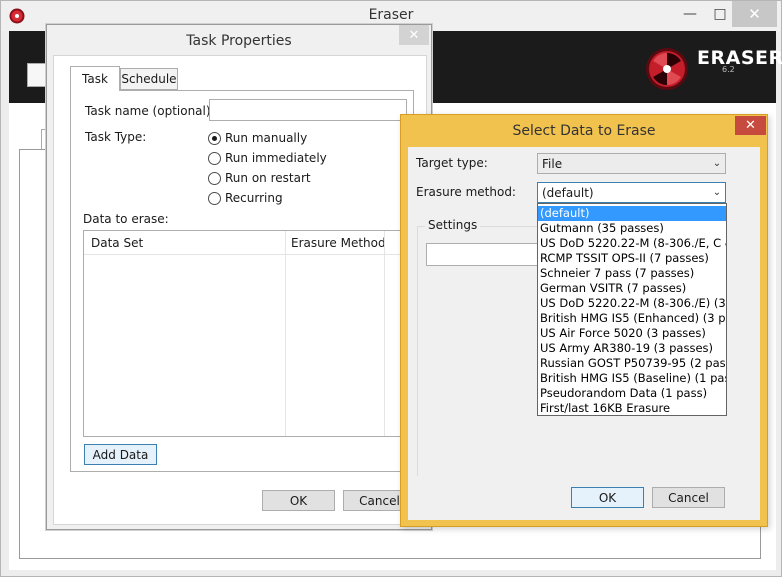 This screenshot has width=782, height=577. What do you see at coordinates (338, 243) in the screenshot?
I see `column-header-erasure-method: Erasure Method` at bounding box center [338, 243].